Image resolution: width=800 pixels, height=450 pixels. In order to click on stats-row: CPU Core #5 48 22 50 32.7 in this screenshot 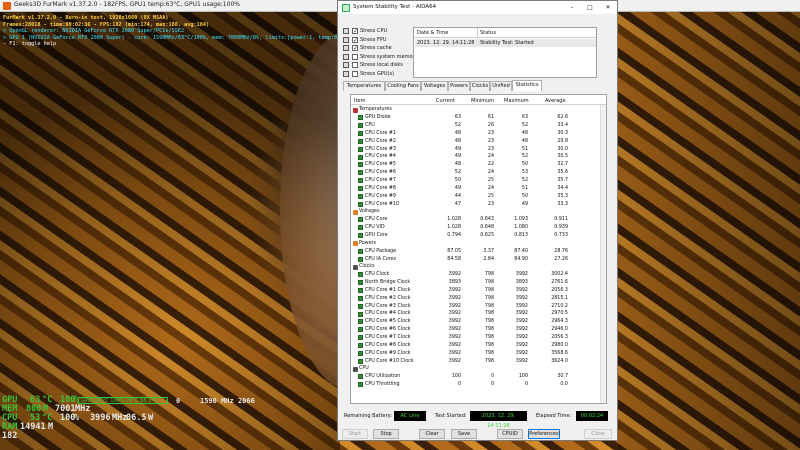, I will do `click(476, 165)`.